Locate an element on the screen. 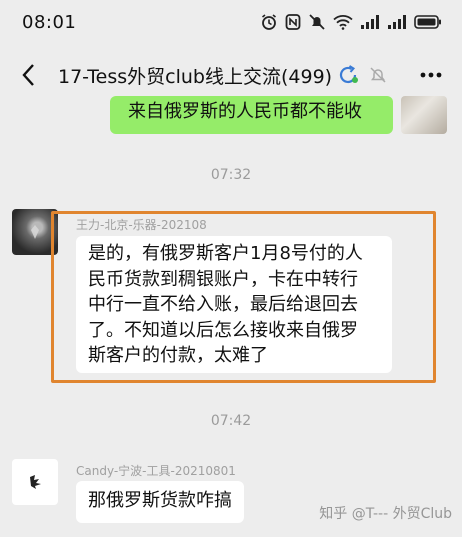 This screenshot has width=462, height=537. title-status-icons is located at coordinates (362, 75).